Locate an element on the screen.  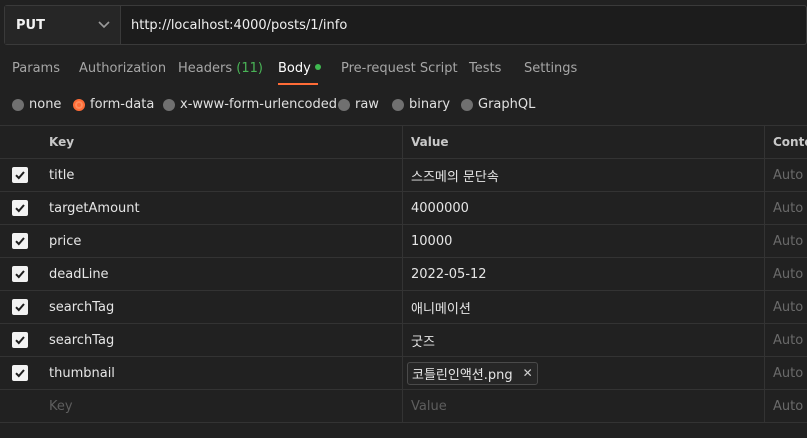
tab-headers: Headers (11) is located at coordinates (220, 68).